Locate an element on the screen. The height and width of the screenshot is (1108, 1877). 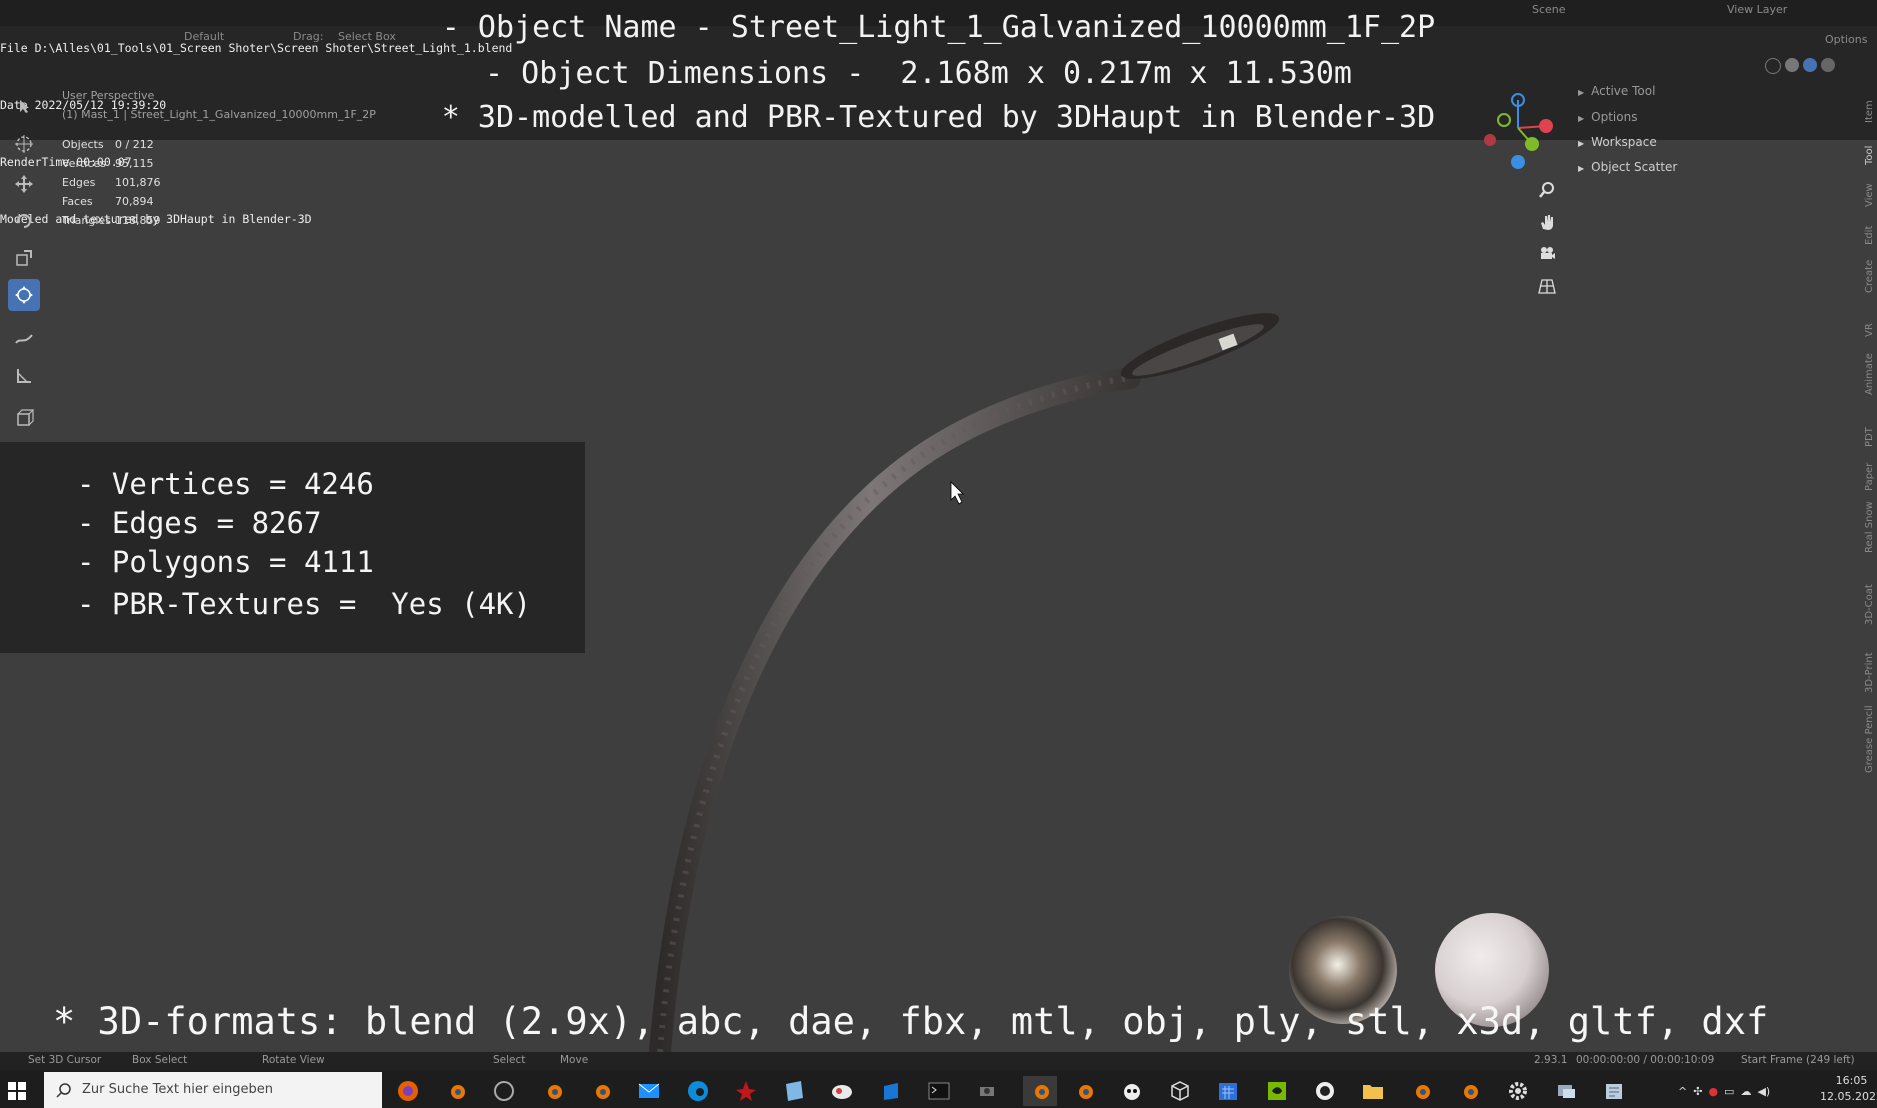
move-arrows-icon is located at coordinates (24, 184).